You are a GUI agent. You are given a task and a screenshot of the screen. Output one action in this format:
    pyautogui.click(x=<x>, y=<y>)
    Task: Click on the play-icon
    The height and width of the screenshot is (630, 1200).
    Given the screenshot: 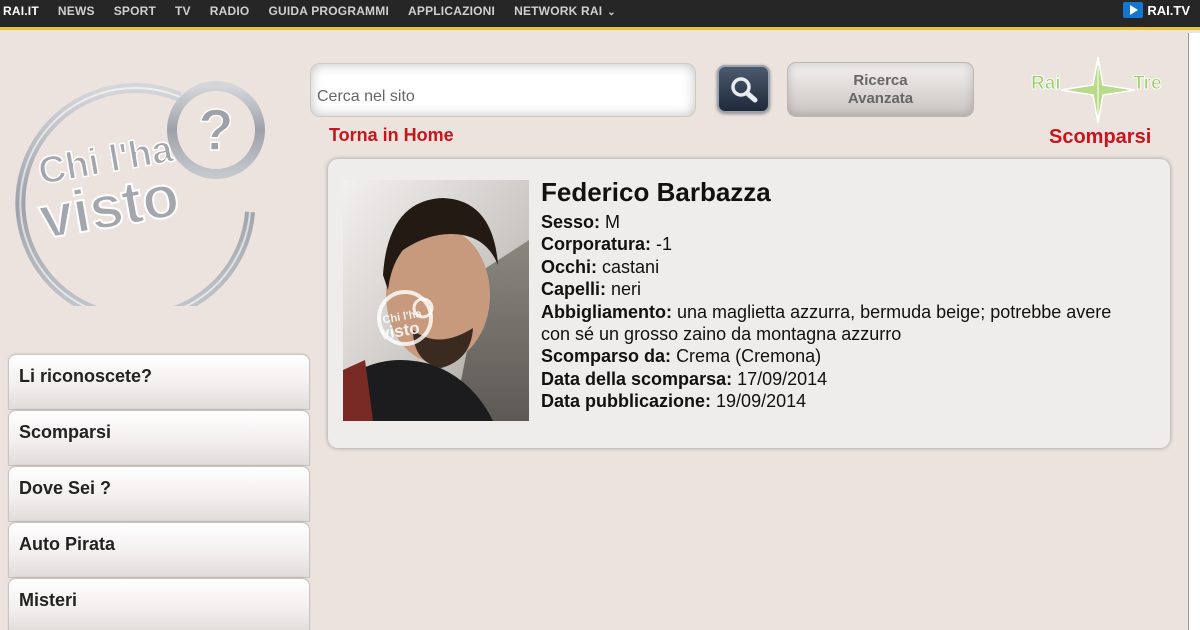 What is the action you would take?
    pyautogui.click(x=1133, y=10)
    